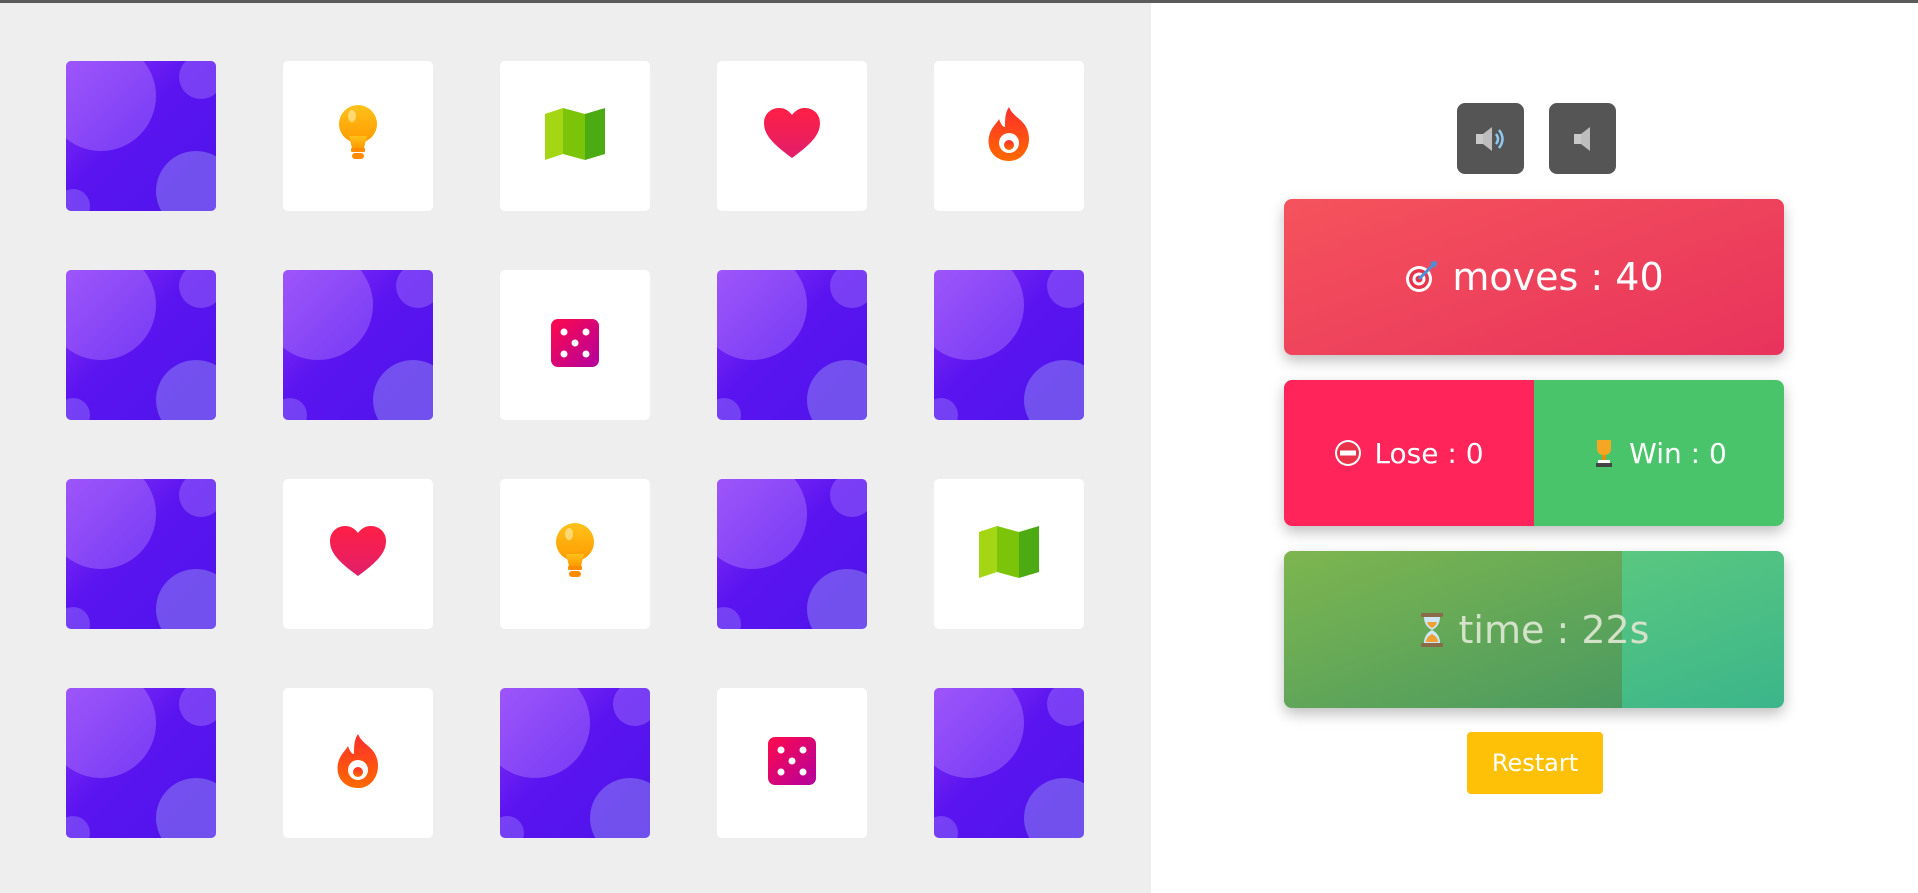 Image resolution: width=1918 pixels, height=893 pixels. I want to click on score-panel: Lose : 0 Win : 0, so click(1534, 453).